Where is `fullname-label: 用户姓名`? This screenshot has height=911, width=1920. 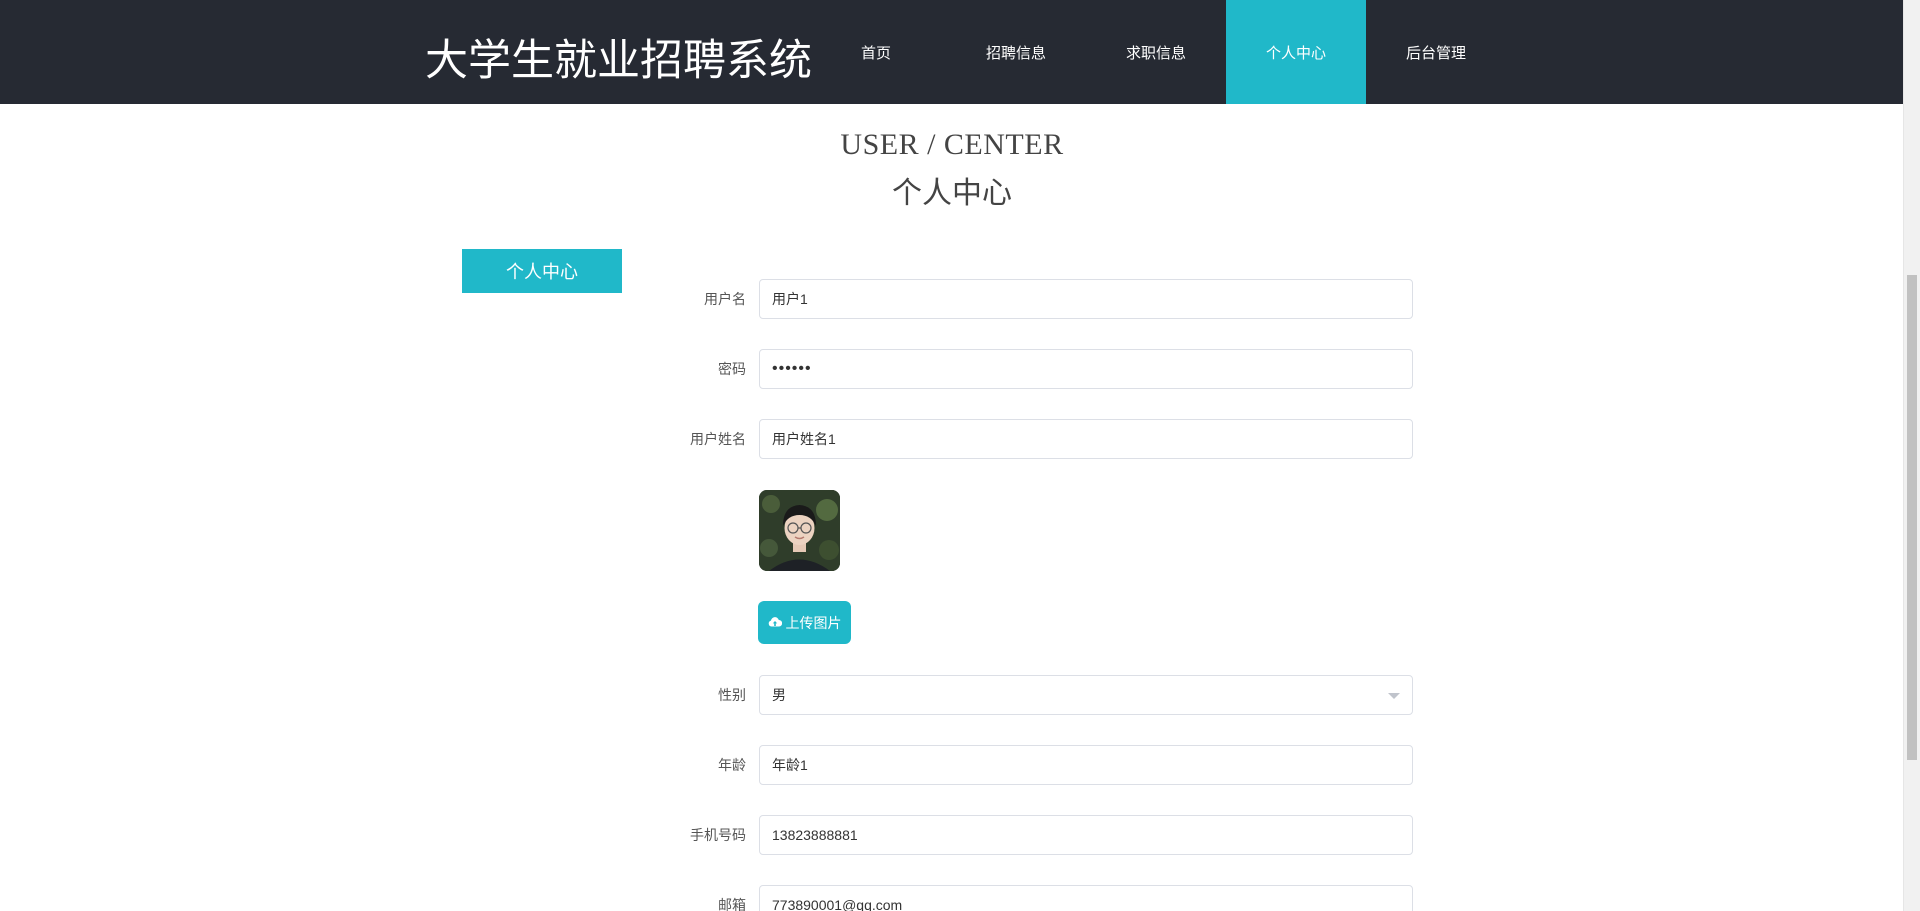 fullname-label: 用户姓名 is located at coordinates (718, 439).